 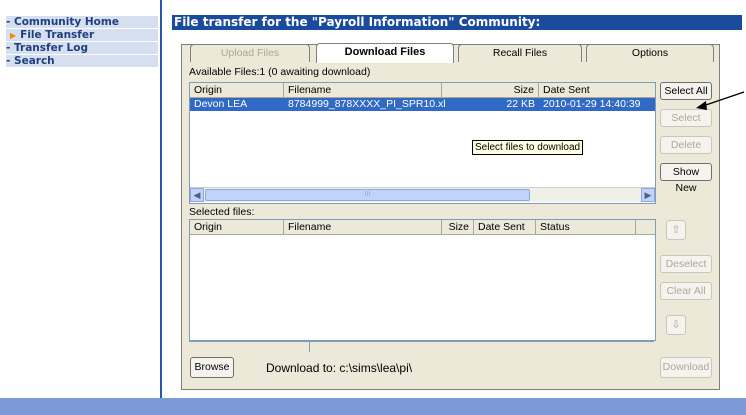 I want to click on show-new-button: Show New, so click(x=686, y=178).